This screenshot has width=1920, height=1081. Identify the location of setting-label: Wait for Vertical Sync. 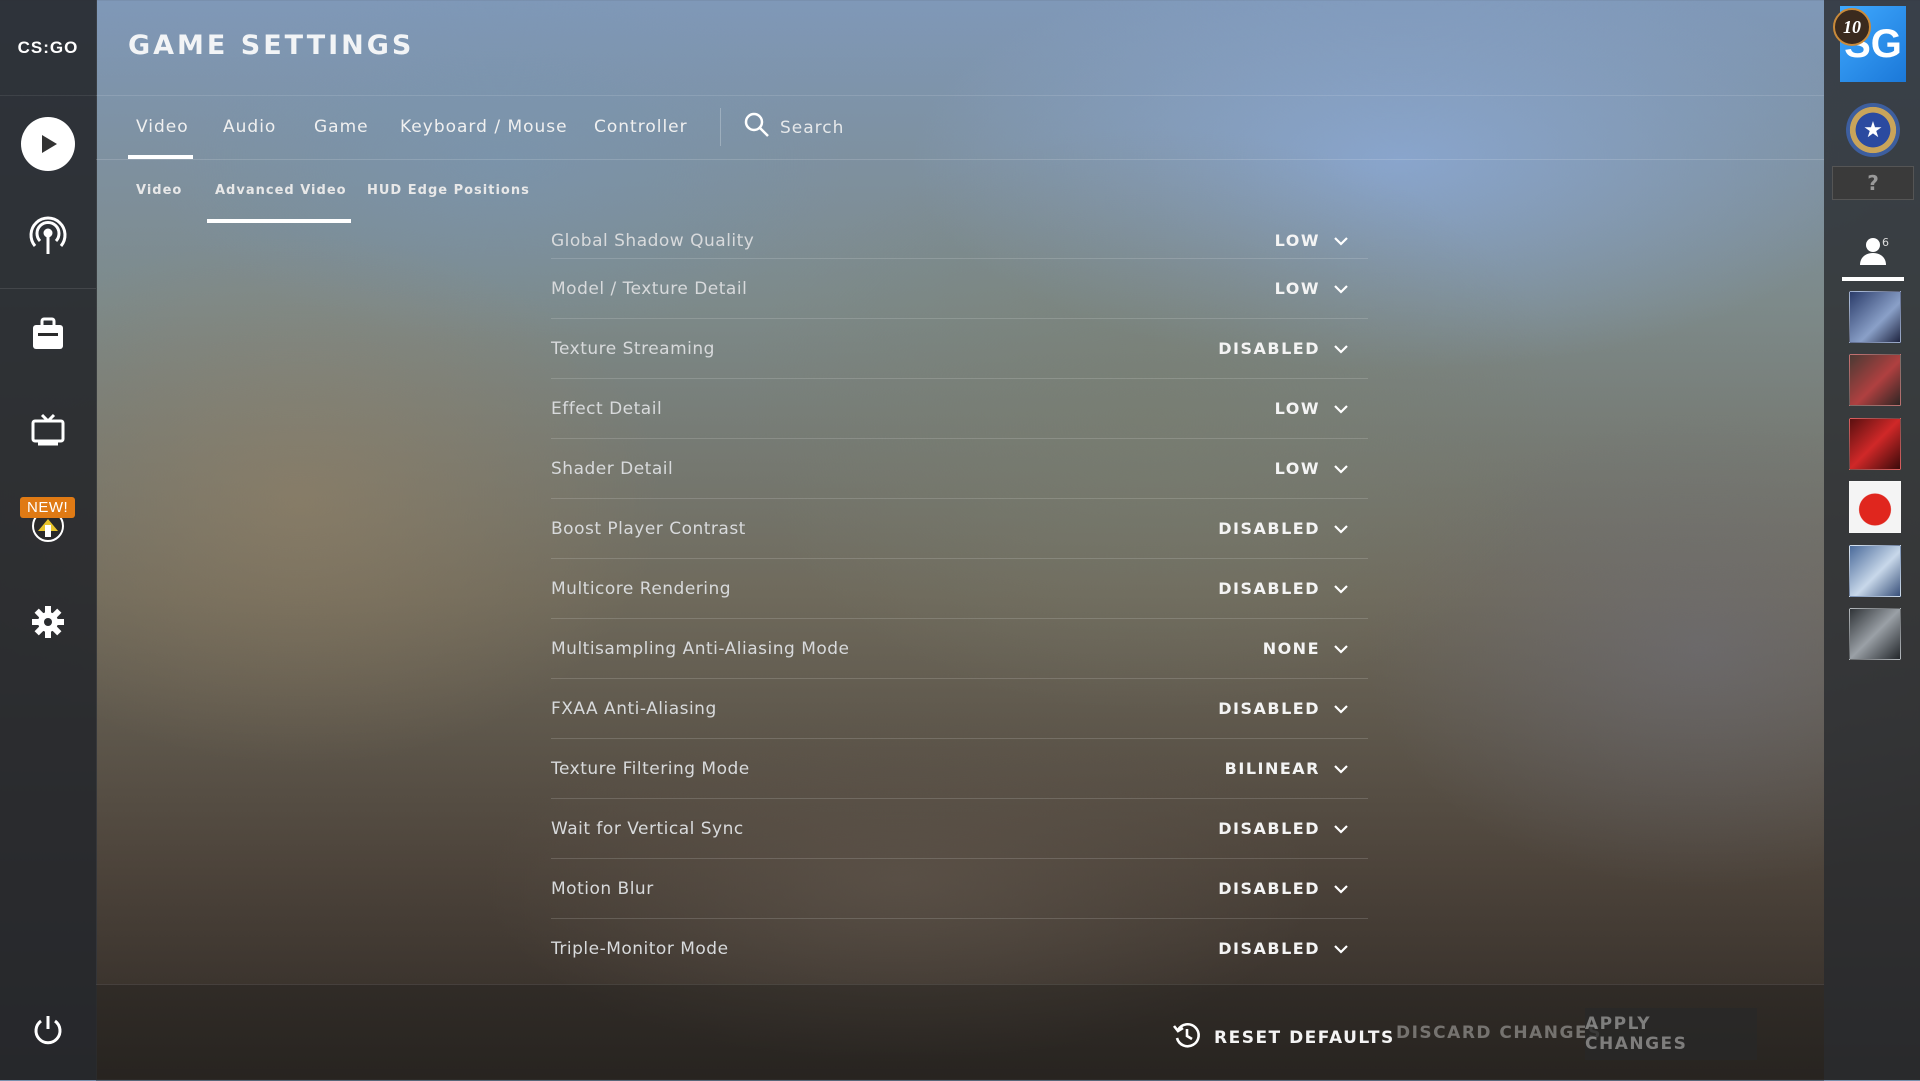
(647, 828).